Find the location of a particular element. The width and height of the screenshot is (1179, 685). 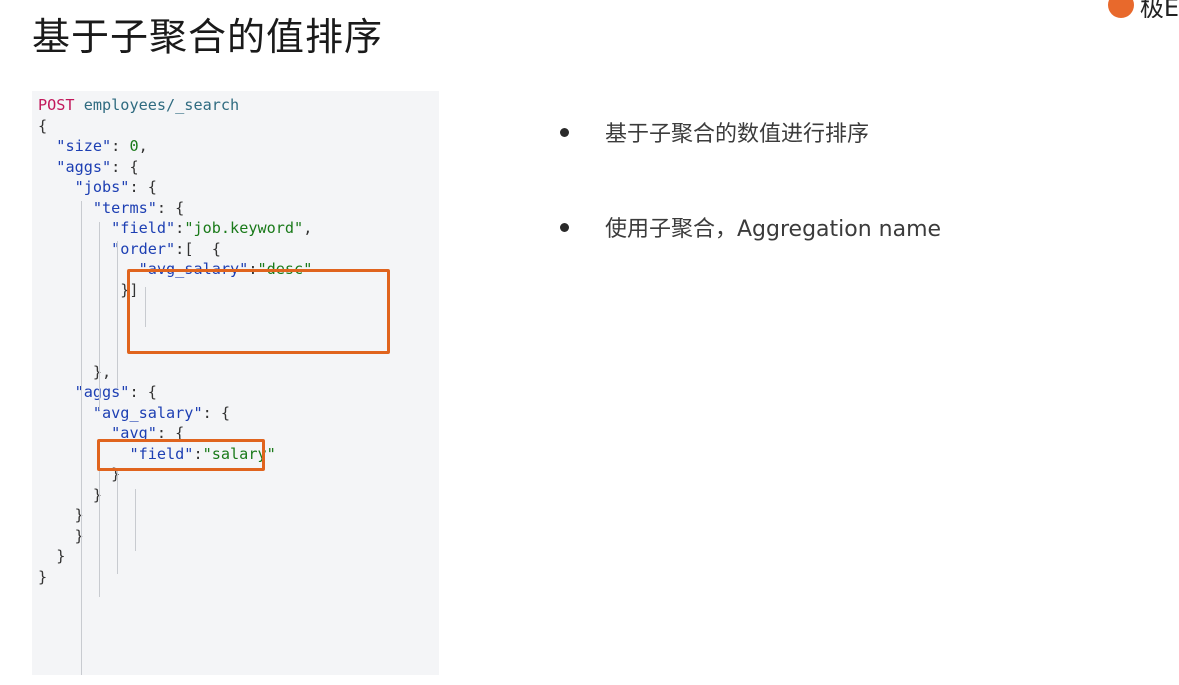

code-line: "field":"job.keyword", is located at coordinates (235, 228).